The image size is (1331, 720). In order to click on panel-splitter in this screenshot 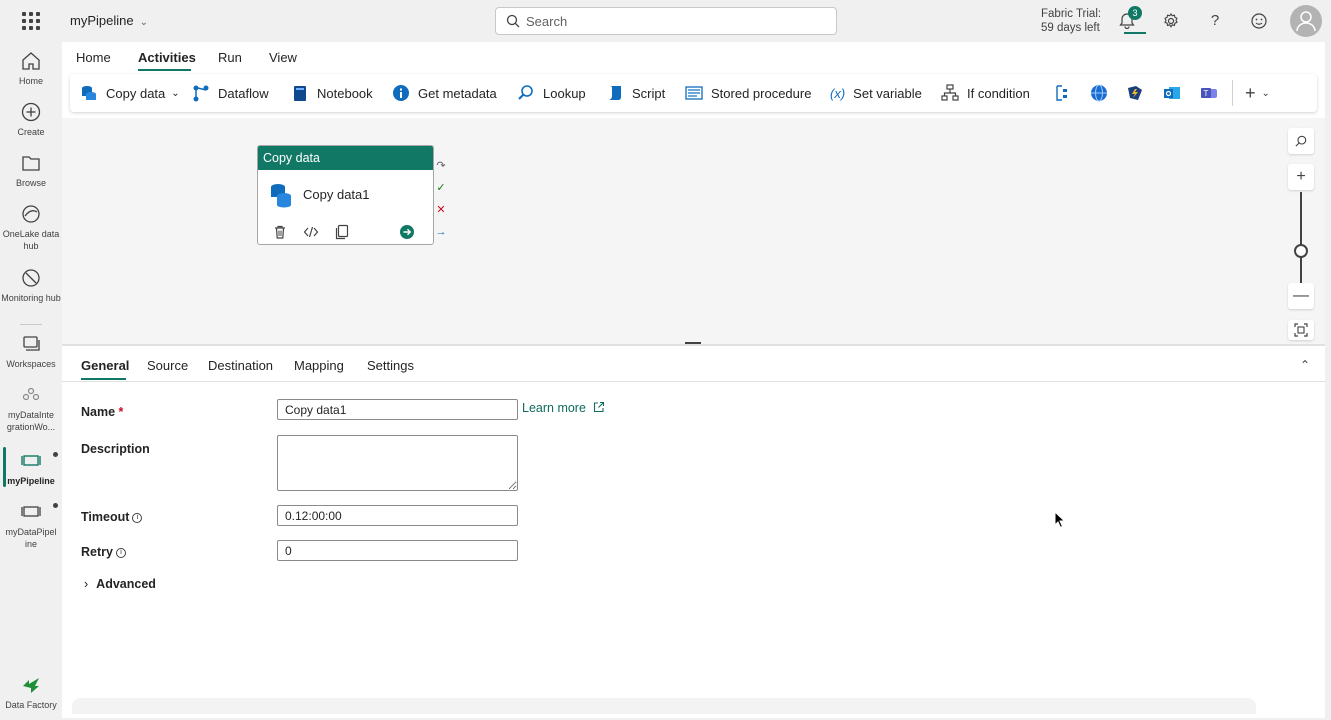, I will do `click(693, 345)`.